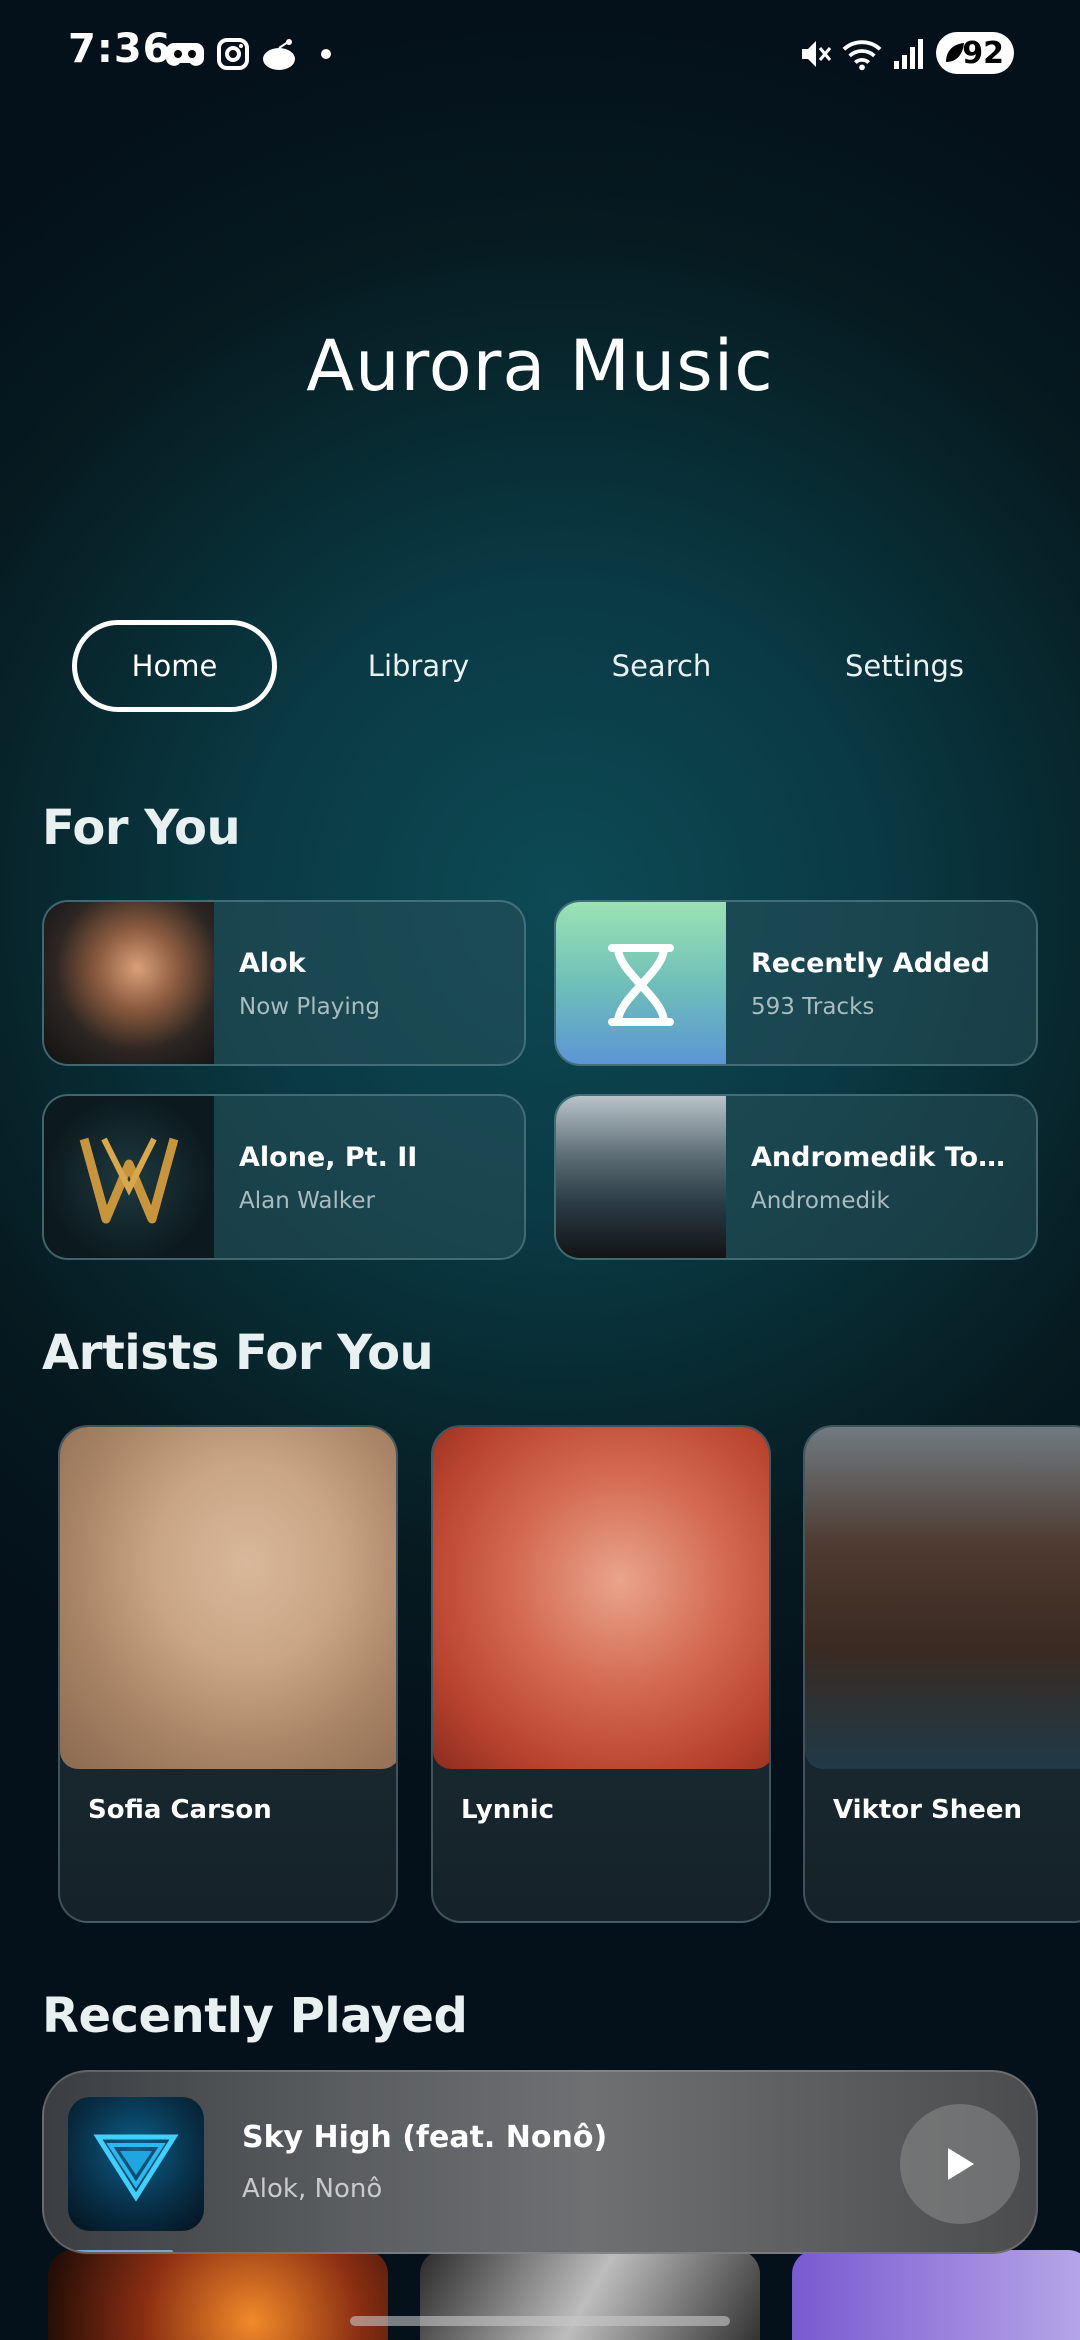 This screenshot has width=1080, height=2340. Describe the element at coordinates (540, 366) in the screenshot. I see `app-title: Aurora Music` at that location.